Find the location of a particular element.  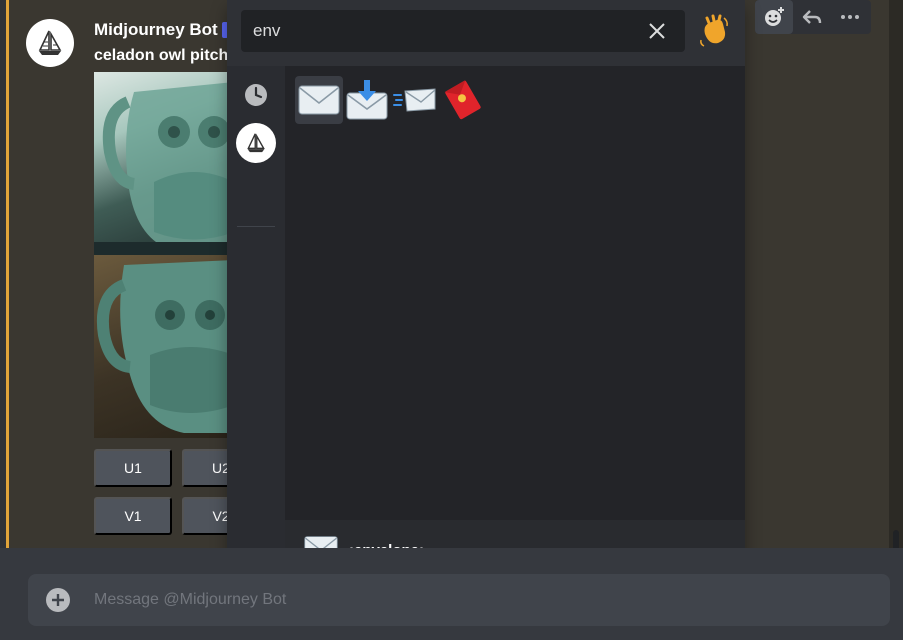

emoji-search-input is located at coordinates (443, 31).